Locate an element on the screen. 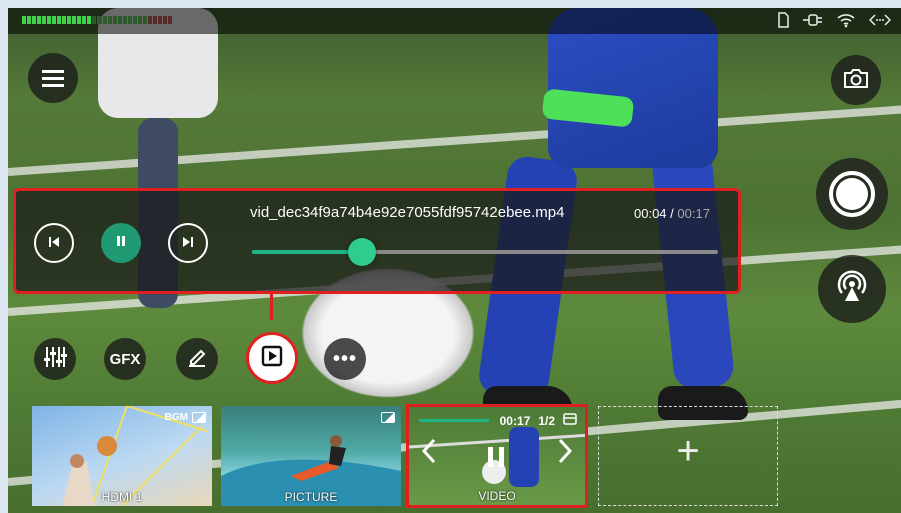  plus-icon: + is located at coordinates (688, 451).